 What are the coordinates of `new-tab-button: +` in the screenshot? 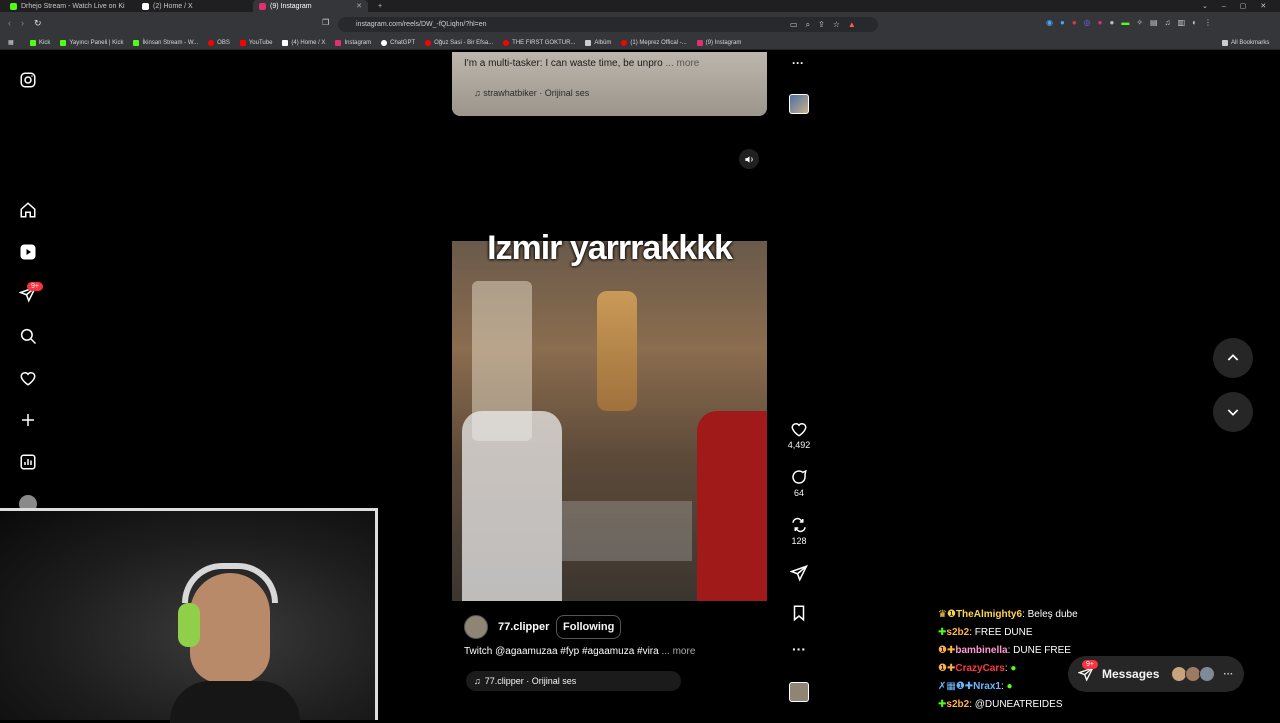 It's located at (379, 6).